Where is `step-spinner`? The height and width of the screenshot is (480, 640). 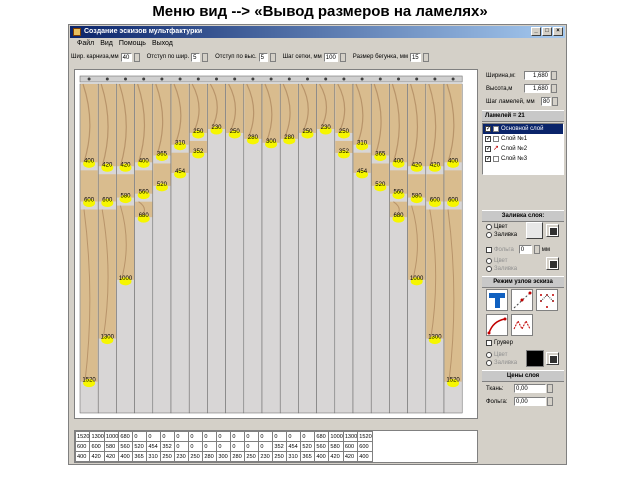 step-spinner is located at coordinates (555, 101).